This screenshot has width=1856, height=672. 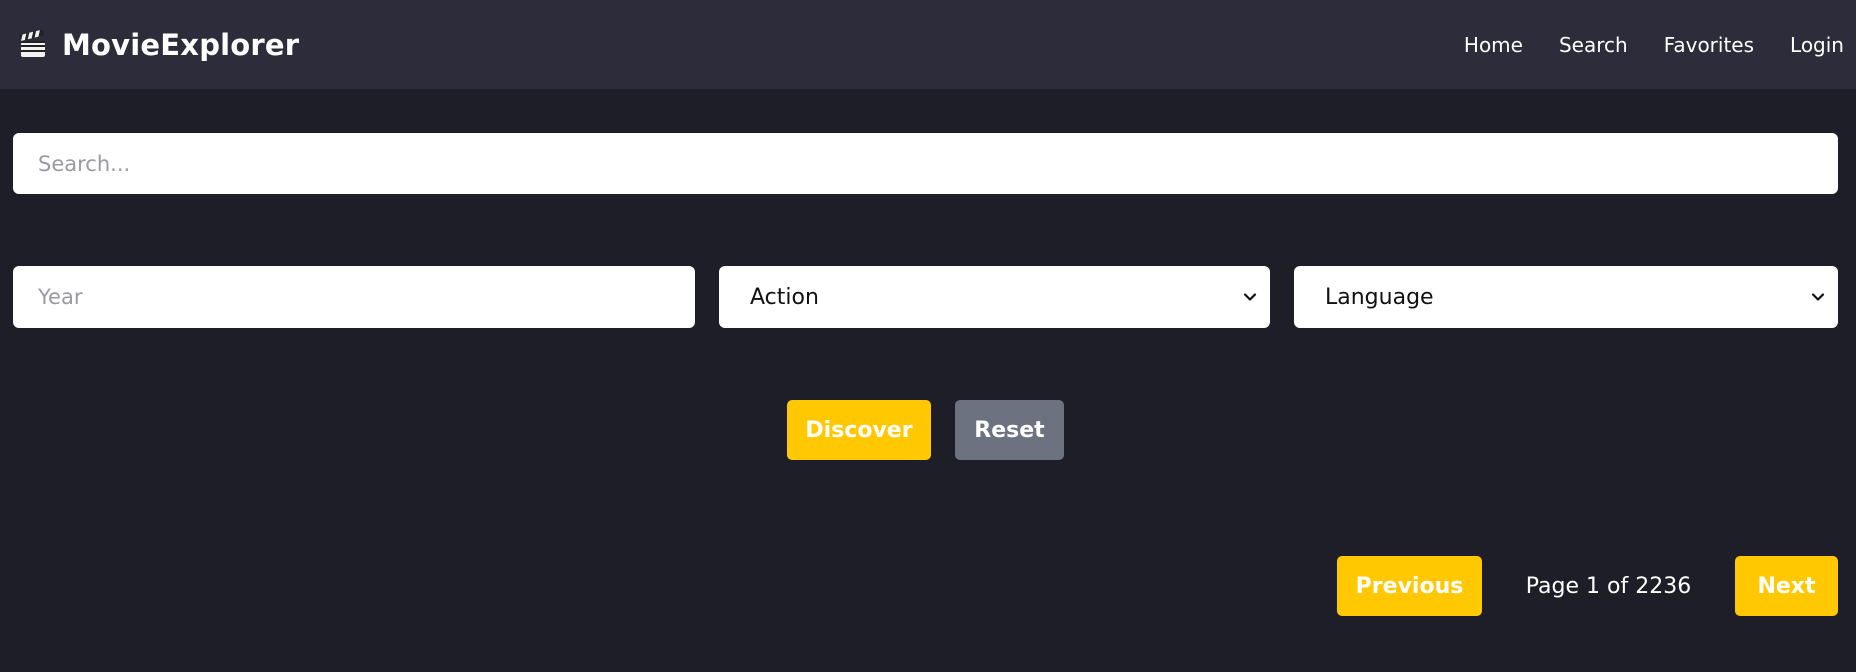 I want to click on nav-favorites-link: Favorites, so click(x=1709, y=45).